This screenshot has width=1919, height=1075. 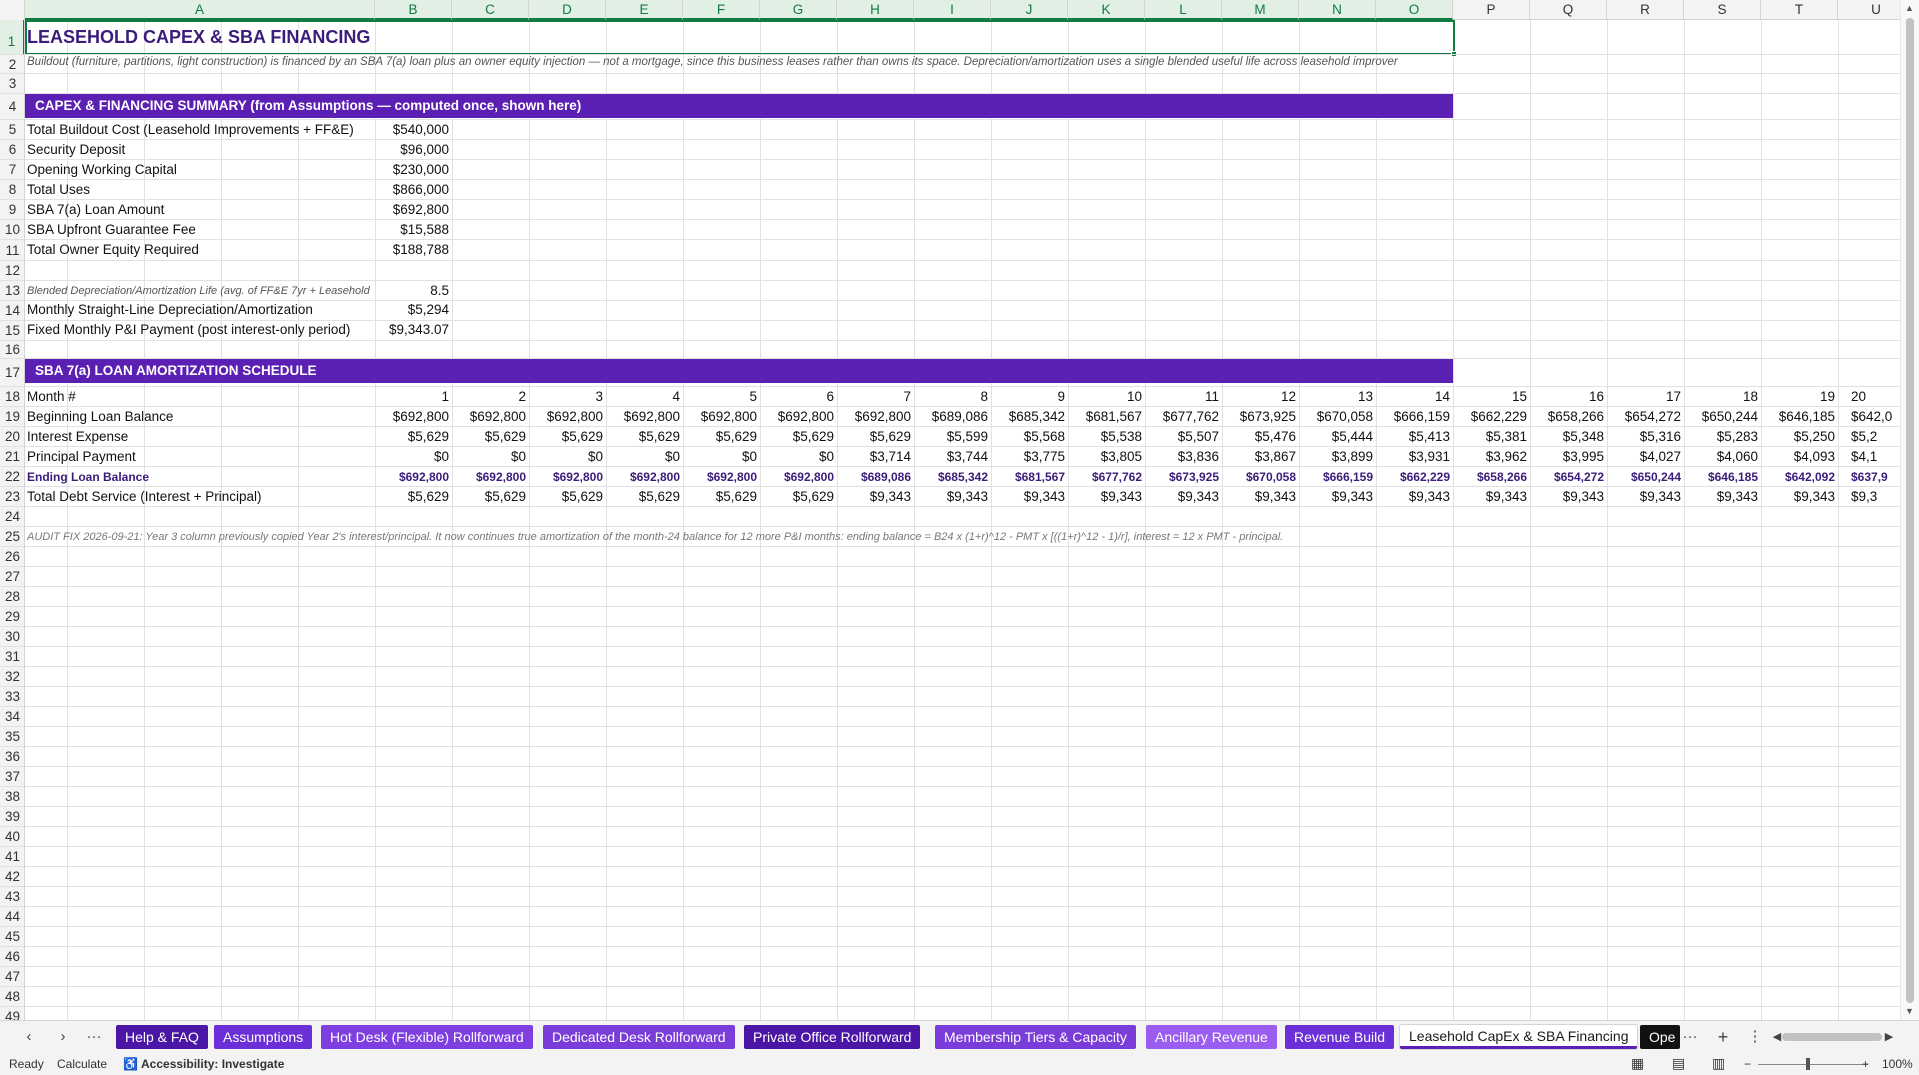 What do you see at coordinates (1718, 1063) in the screenshot?
I see `page-break-icon: ▥` at bounding box center [1718, 1063].